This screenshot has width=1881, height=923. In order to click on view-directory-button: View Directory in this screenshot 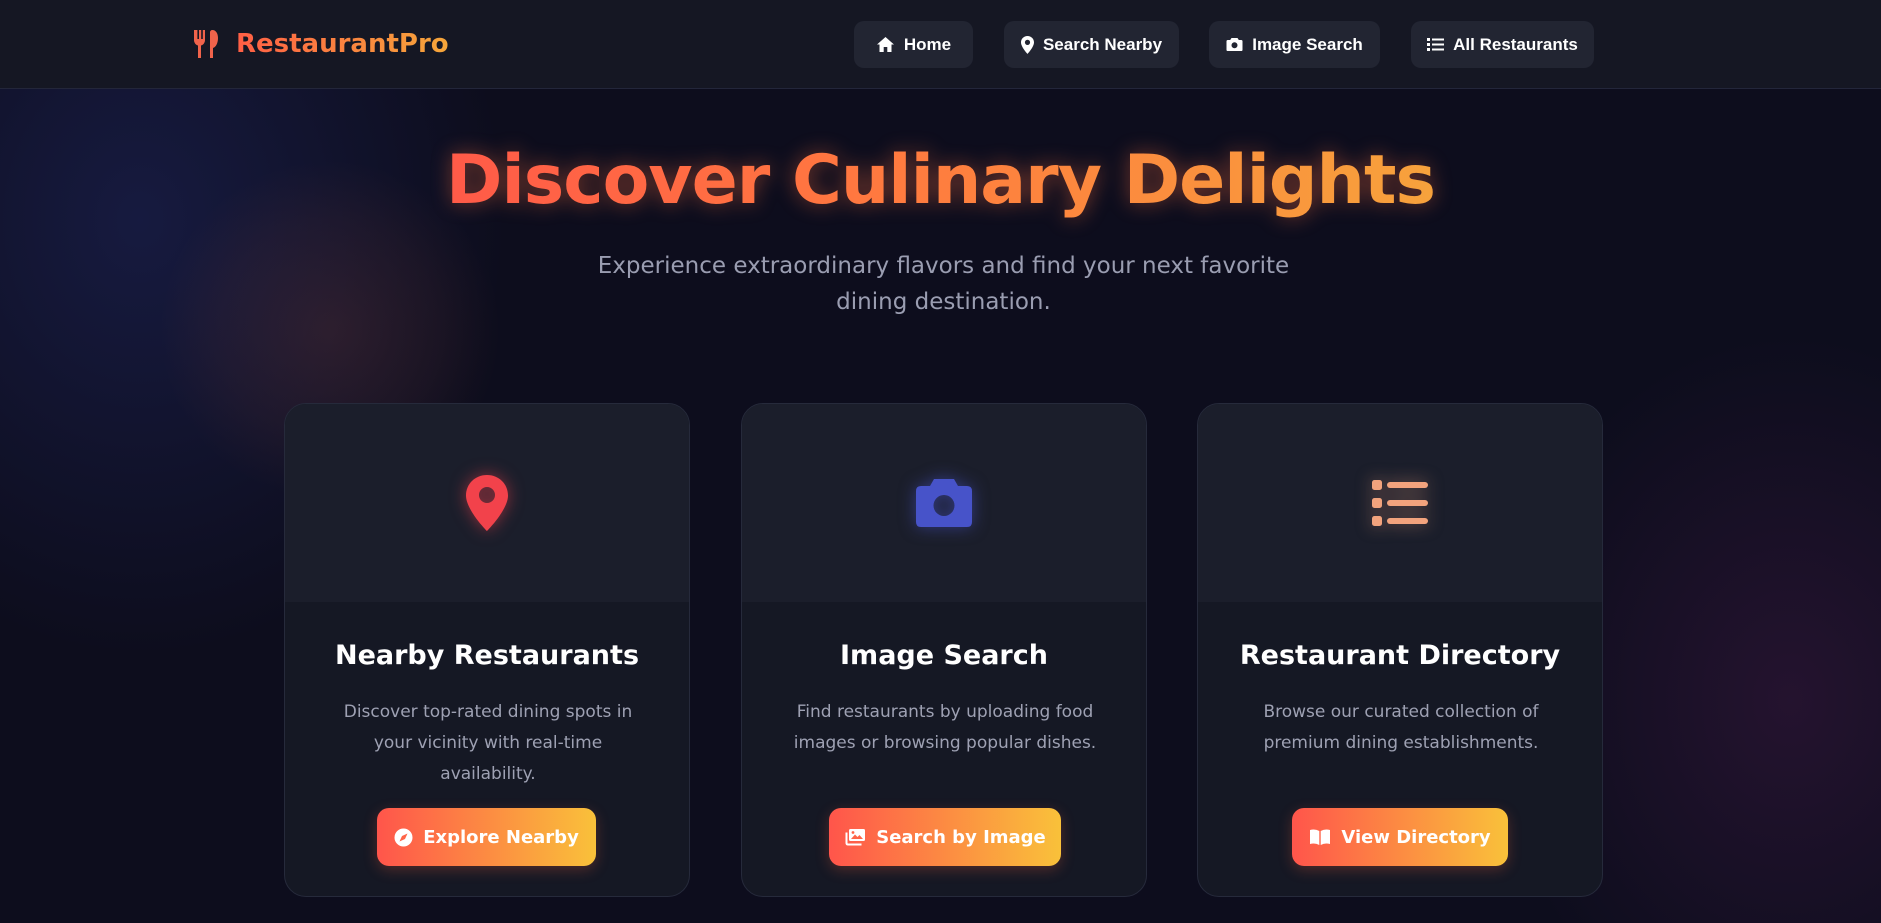, I will do `click(1400, 837)`.